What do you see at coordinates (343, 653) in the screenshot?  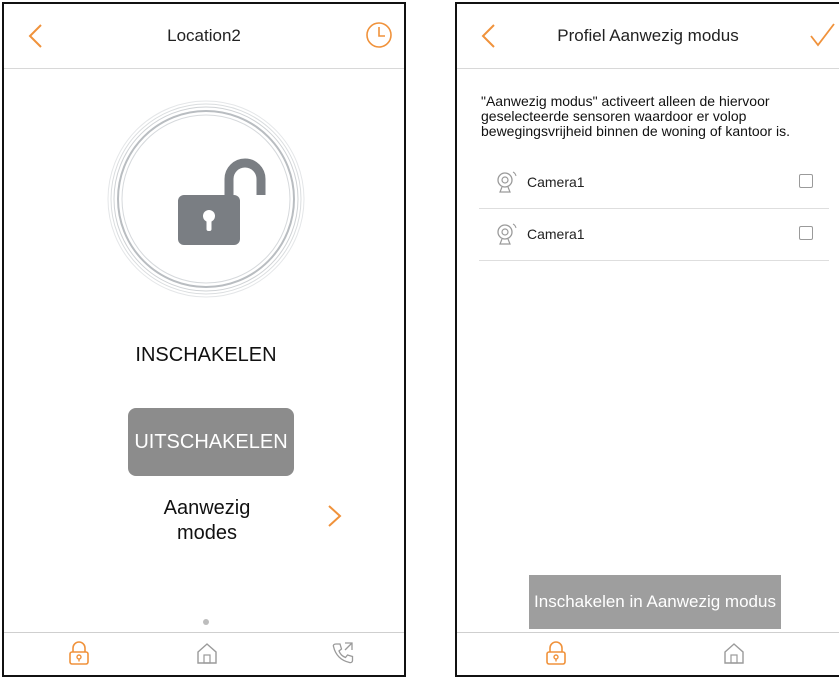 I see `tab-phone-call-icon` at bounding box center [343, 653].